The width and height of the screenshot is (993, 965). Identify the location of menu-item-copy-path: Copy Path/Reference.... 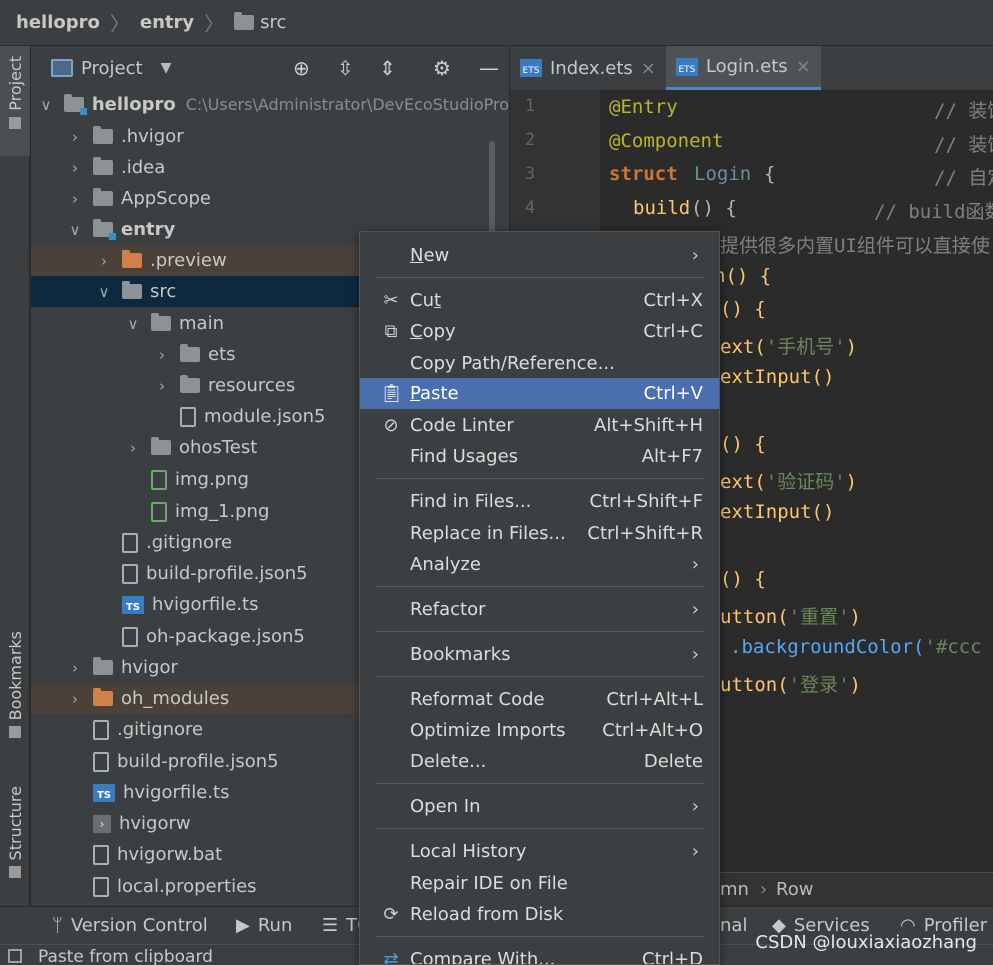
(539, 363).